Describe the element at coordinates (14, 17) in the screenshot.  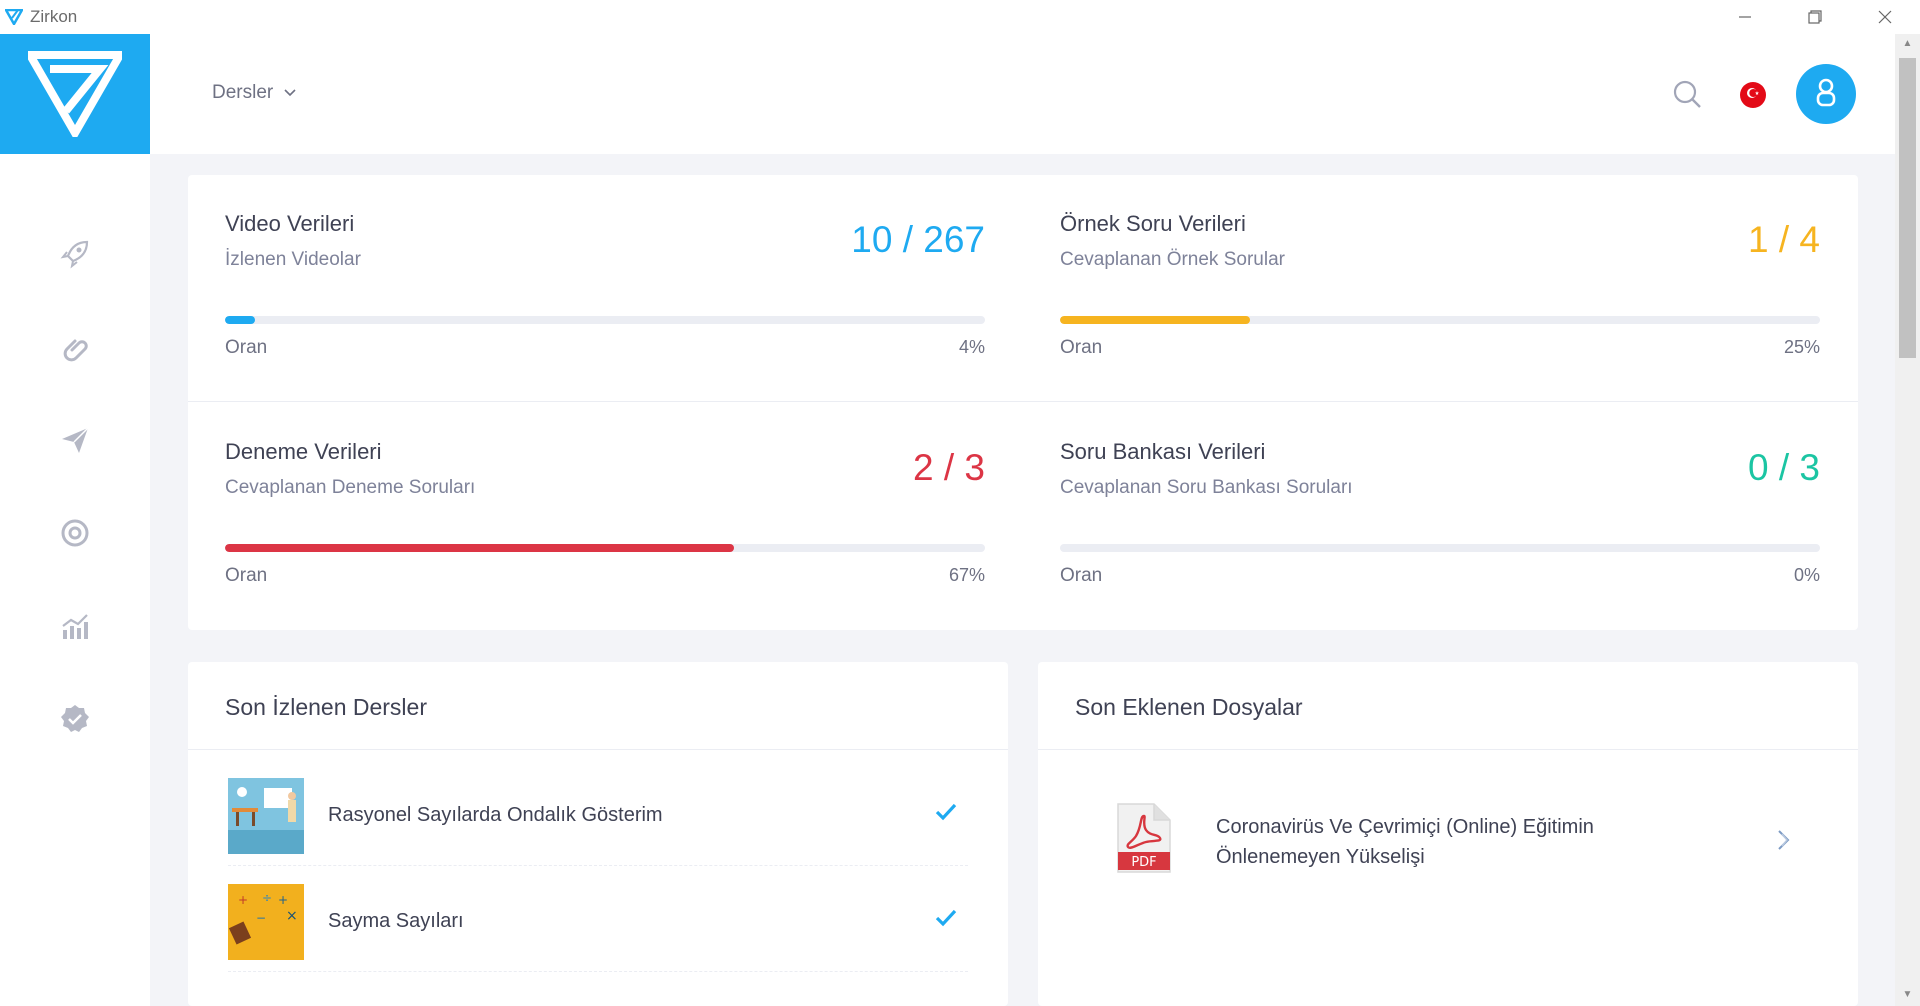
I see `app-logo-icon` at that location.